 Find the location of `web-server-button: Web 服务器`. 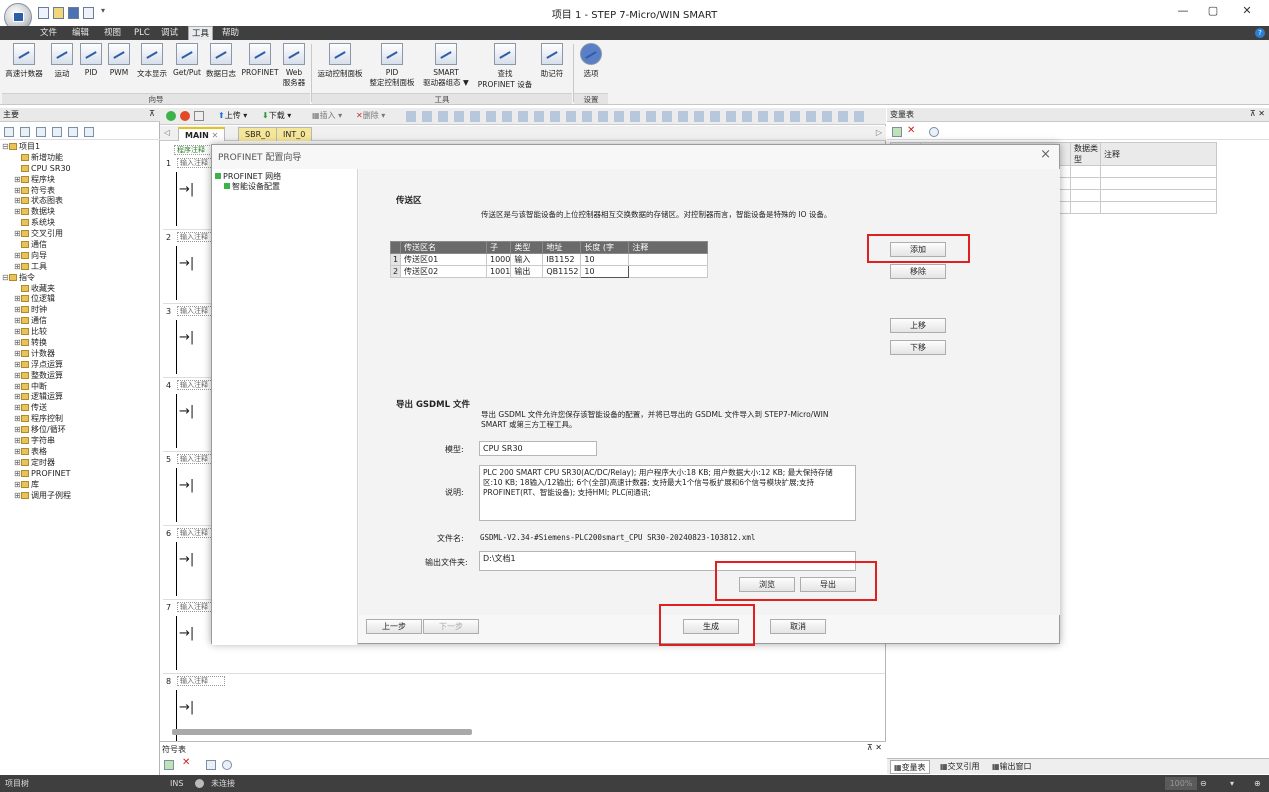

web-server-button: Web 服务器 is located at coordinates (294, 66).